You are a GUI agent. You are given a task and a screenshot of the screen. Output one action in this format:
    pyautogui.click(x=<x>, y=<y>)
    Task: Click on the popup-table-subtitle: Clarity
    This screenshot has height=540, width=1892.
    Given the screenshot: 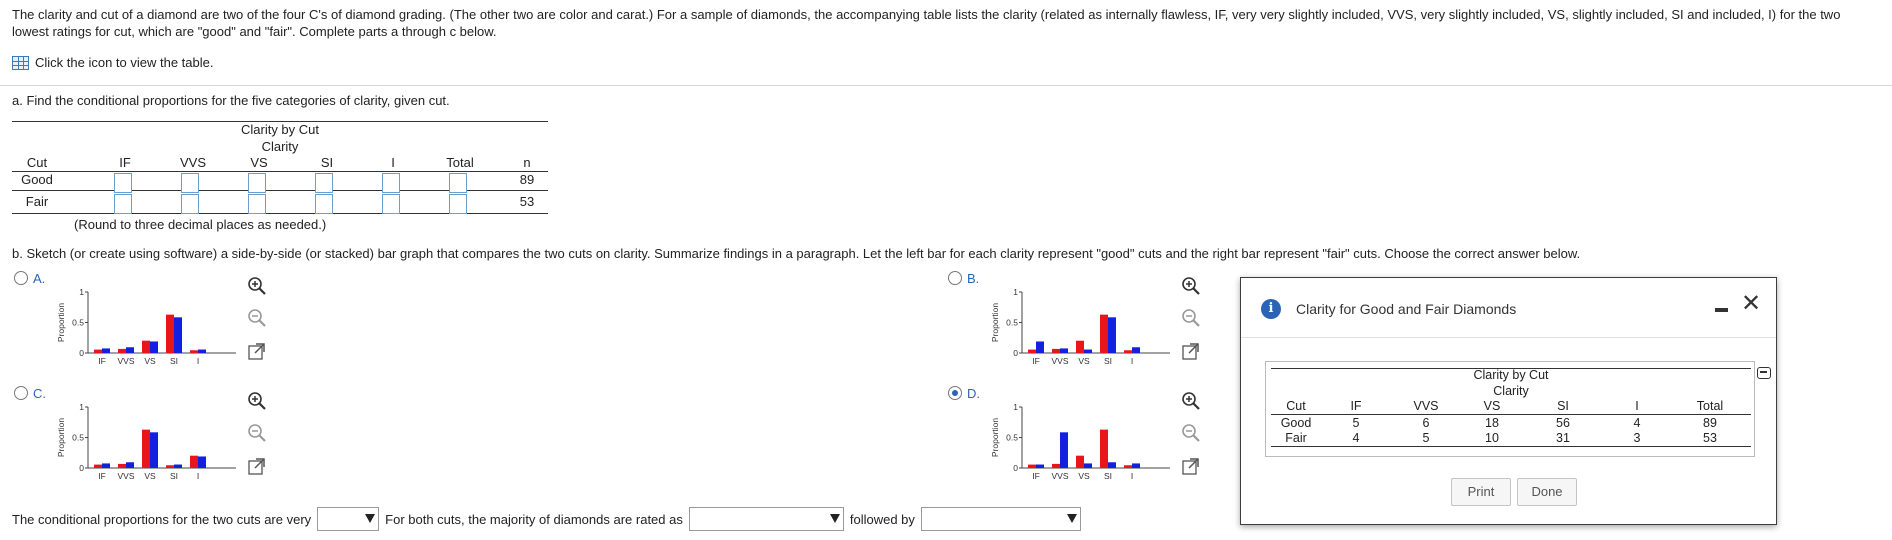 What is the action you would take?
    pyautogui.click(x=1511, y=391)
    